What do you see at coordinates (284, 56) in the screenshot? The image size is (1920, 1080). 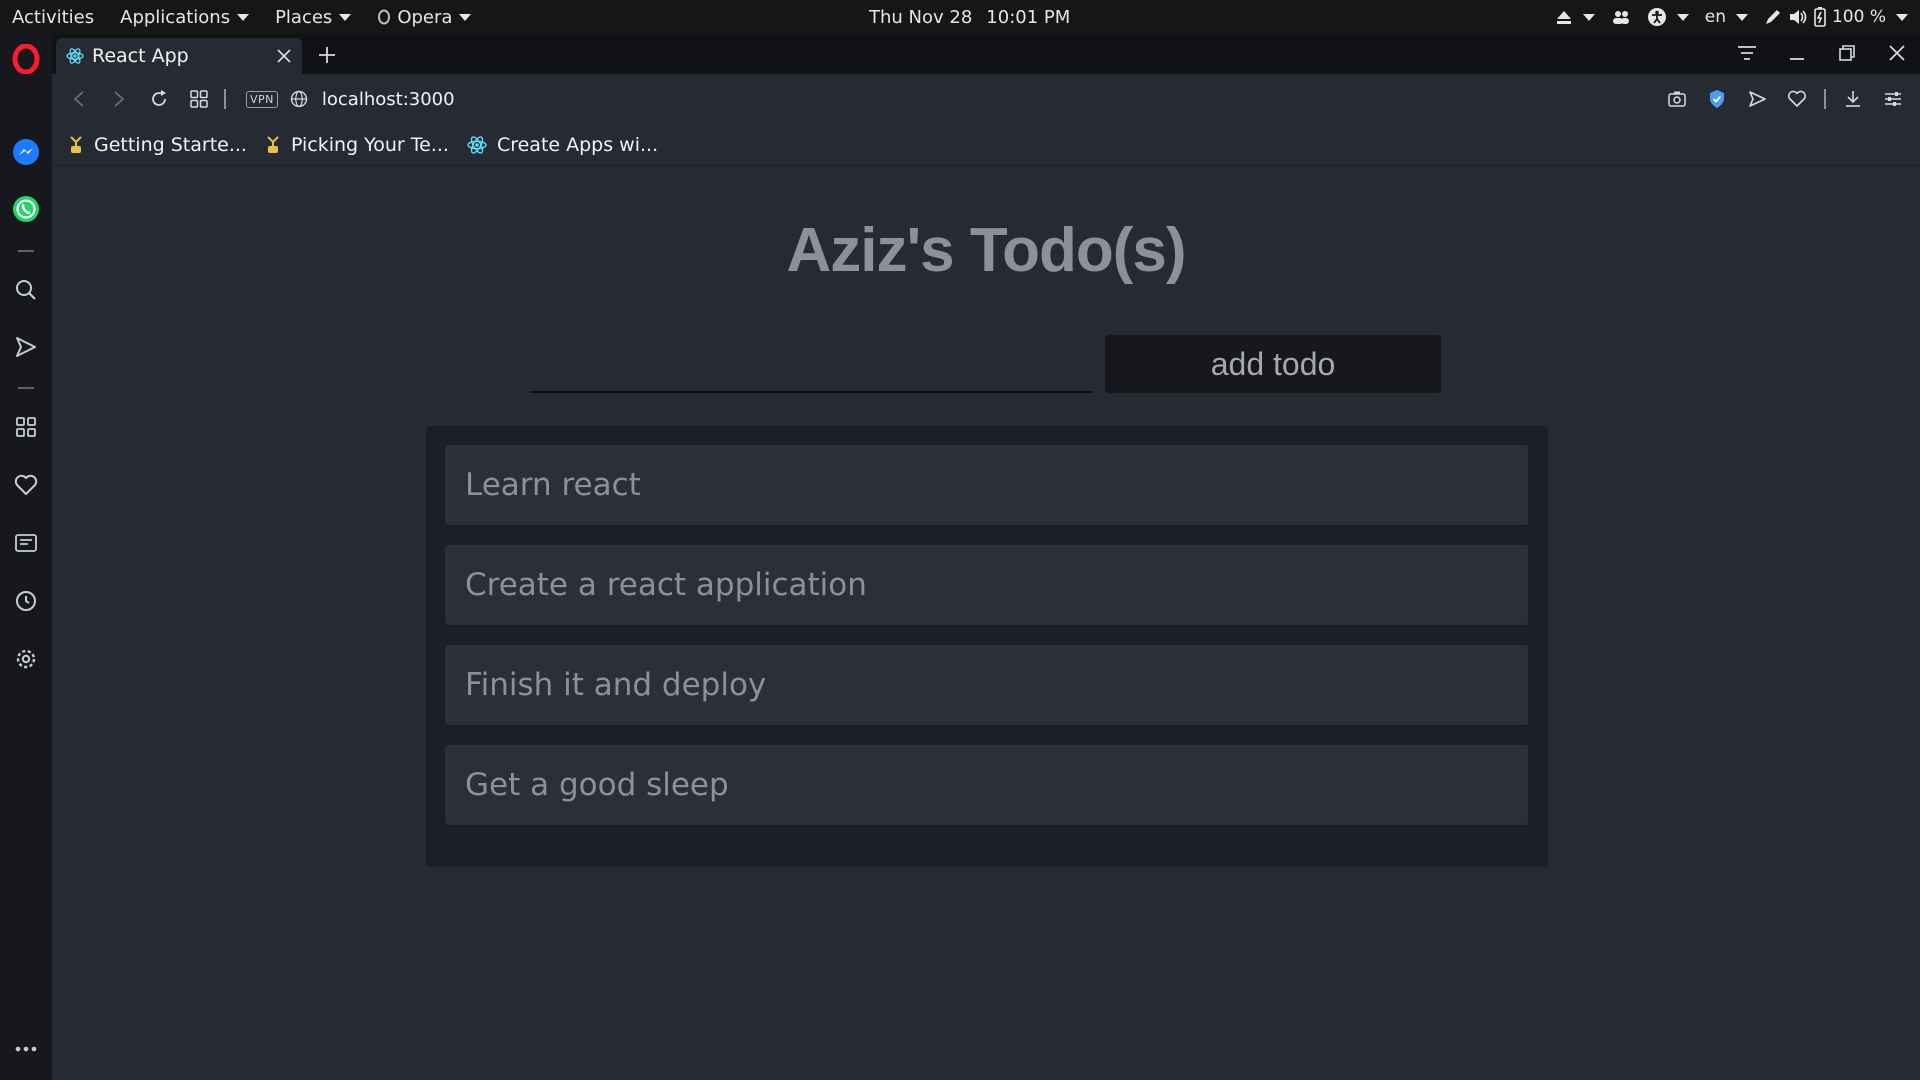 I see `close-tab-icon` at bounding box center [284, 56].